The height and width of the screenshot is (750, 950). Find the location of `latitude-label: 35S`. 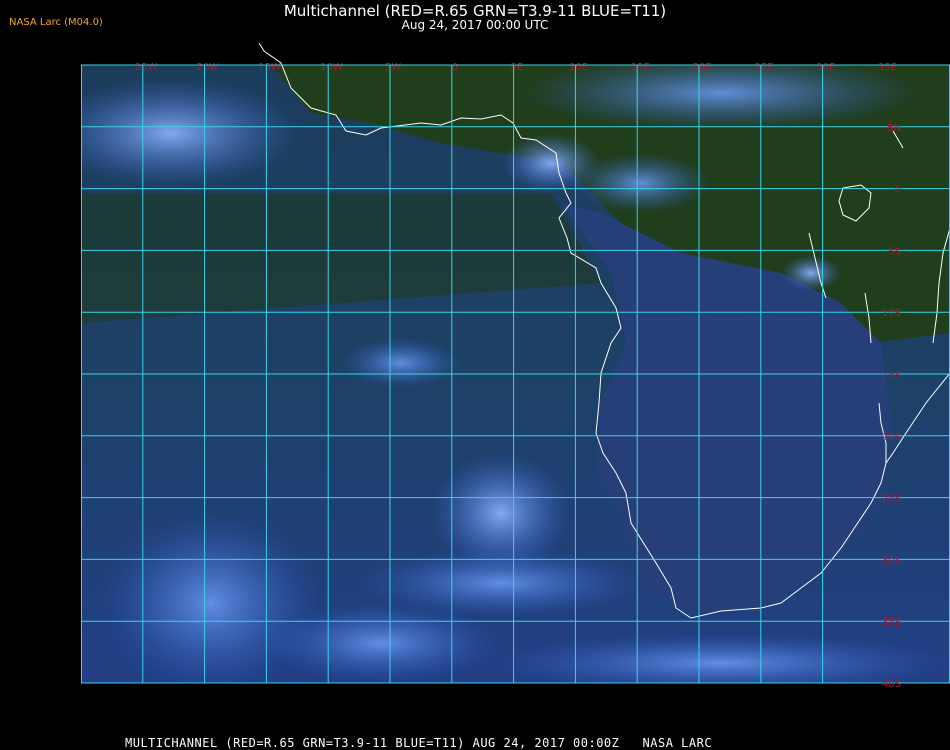

latitude-label: 35S is located at coordinates (891, 622).